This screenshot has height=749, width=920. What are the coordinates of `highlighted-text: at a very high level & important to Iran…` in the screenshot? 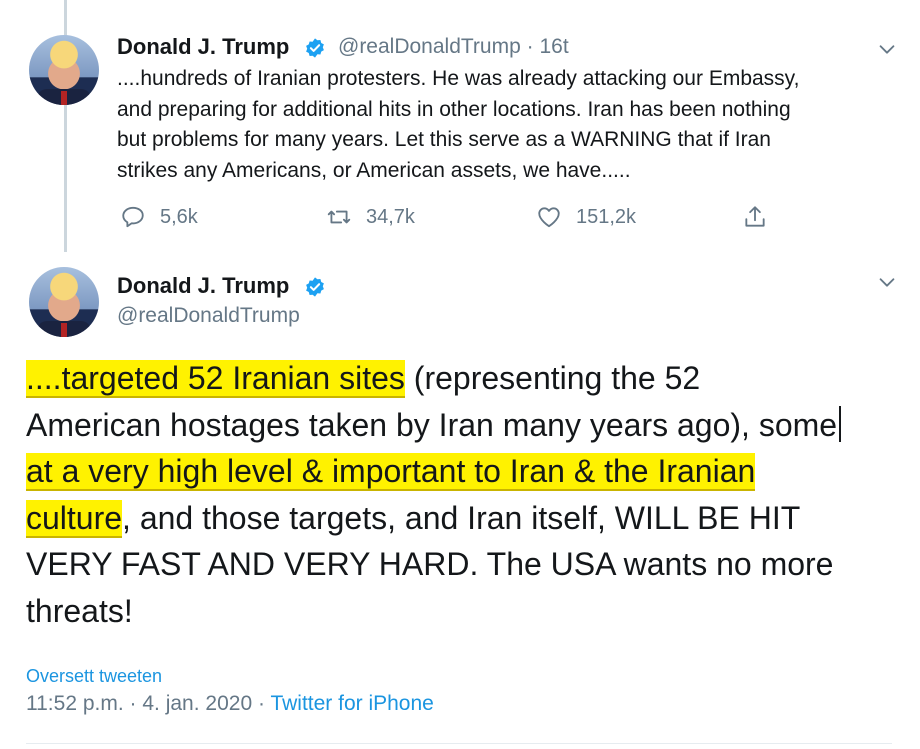 It's located at (391, 471).